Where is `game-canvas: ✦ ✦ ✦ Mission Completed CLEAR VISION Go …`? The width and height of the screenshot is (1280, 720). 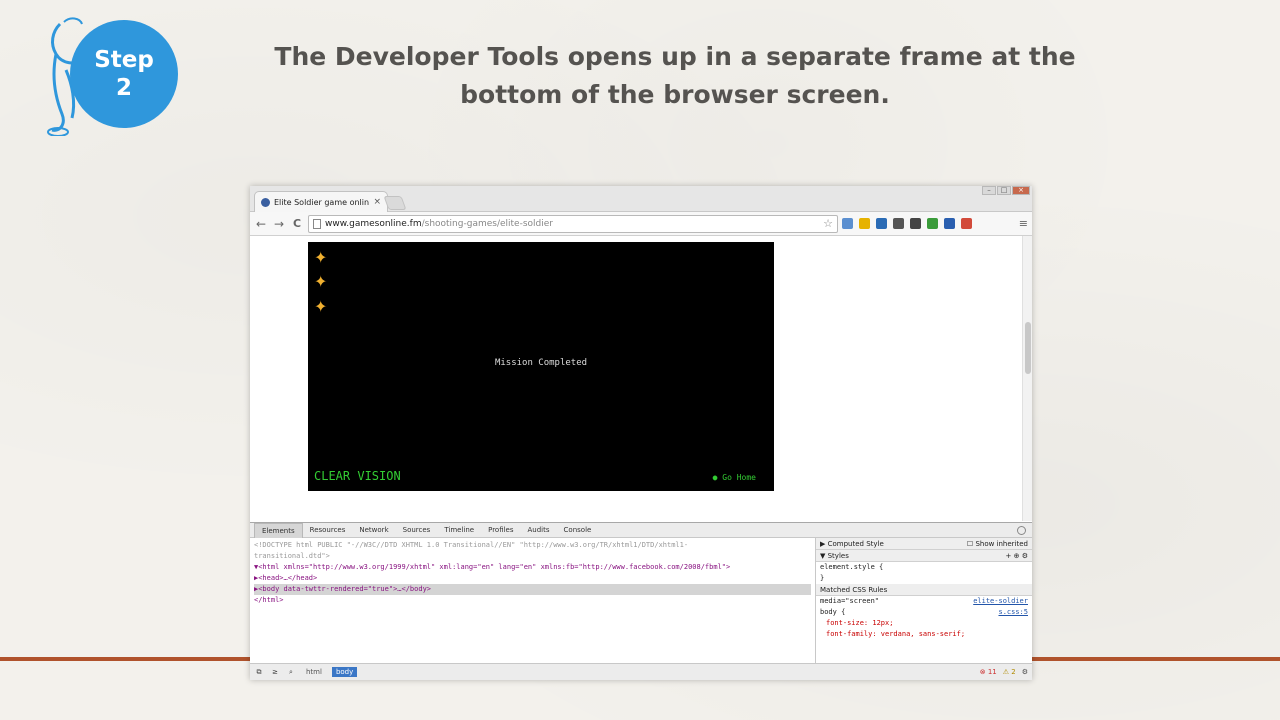 game-canvas: ✦ ✦ ✦ Mission Completed CLEAR VISION Go … is located at coordinates (541, 366).